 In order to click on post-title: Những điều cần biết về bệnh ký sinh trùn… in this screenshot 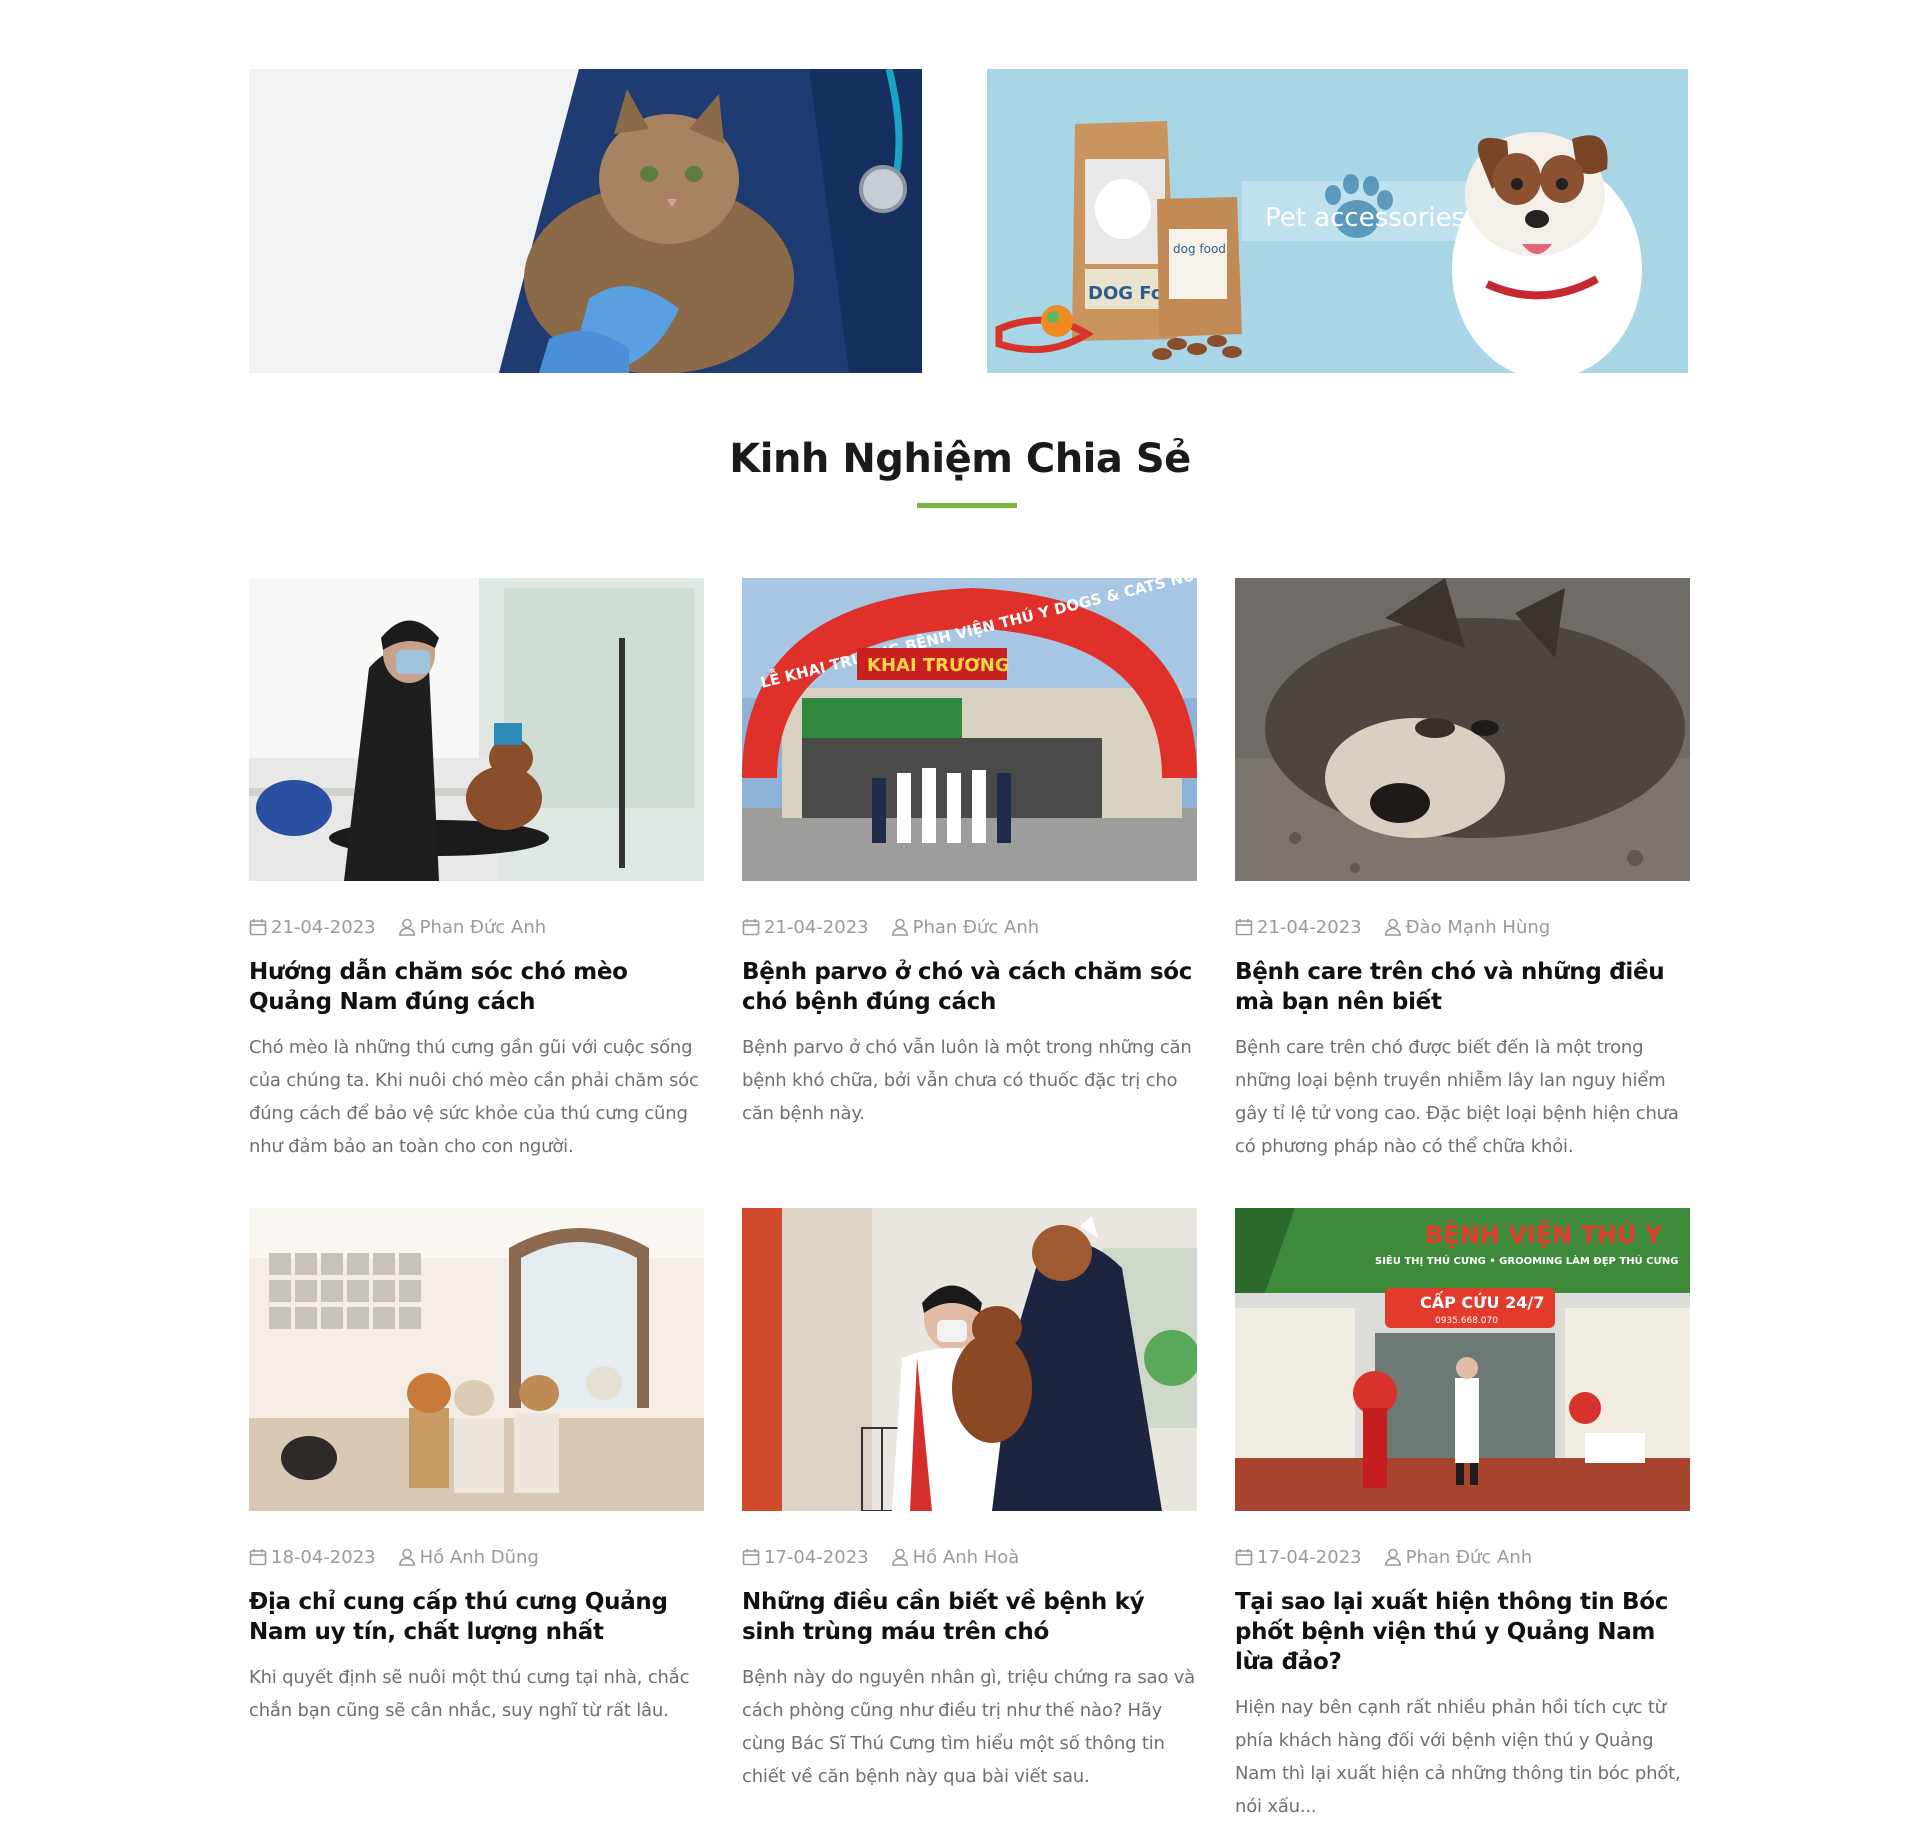, I will do `click(969, 1617)`.